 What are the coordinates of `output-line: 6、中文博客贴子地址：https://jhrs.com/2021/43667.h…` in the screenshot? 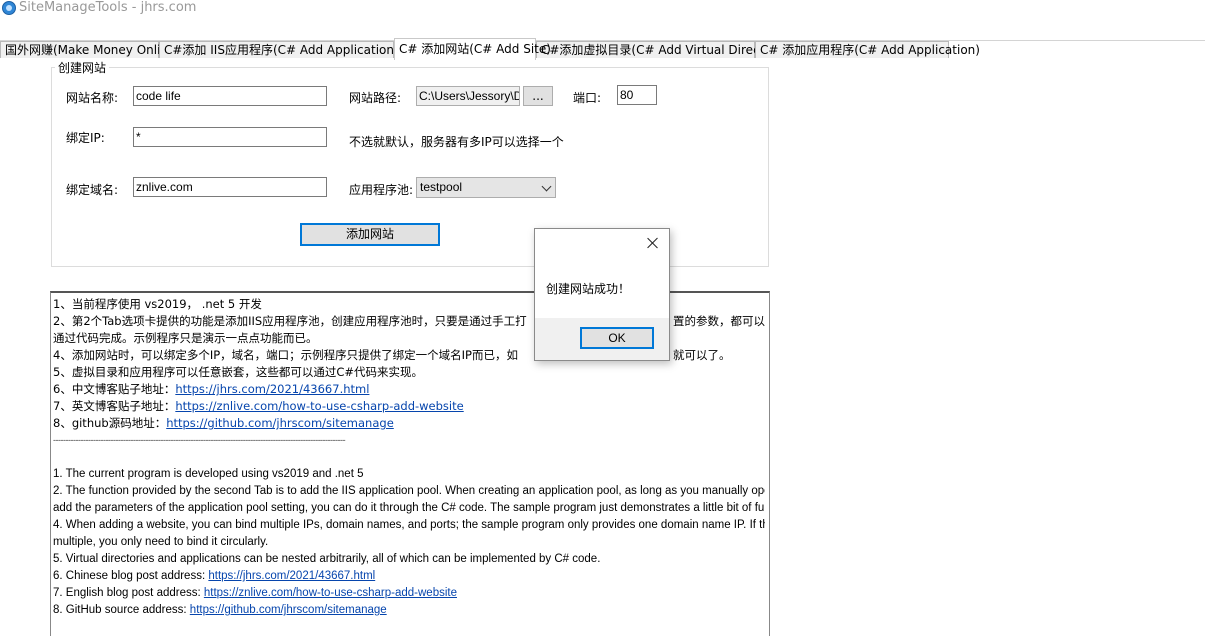 It's located at (409, 389).